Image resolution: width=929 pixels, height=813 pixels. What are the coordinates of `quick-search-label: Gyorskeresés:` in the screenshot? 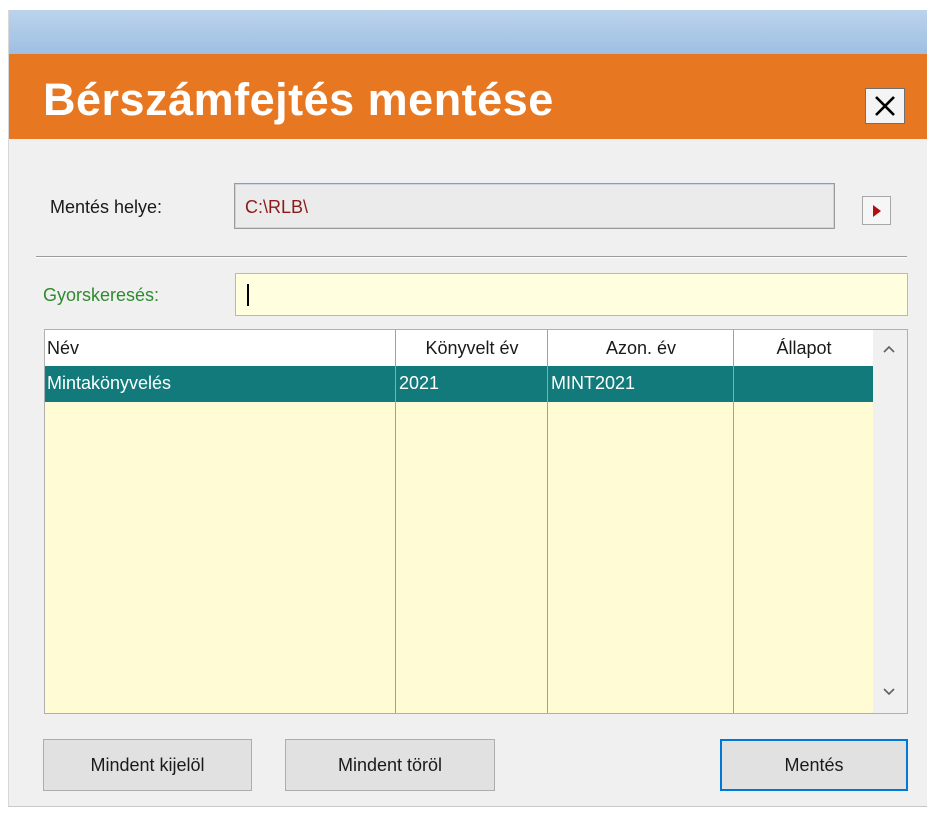 It's located at (101, 295).